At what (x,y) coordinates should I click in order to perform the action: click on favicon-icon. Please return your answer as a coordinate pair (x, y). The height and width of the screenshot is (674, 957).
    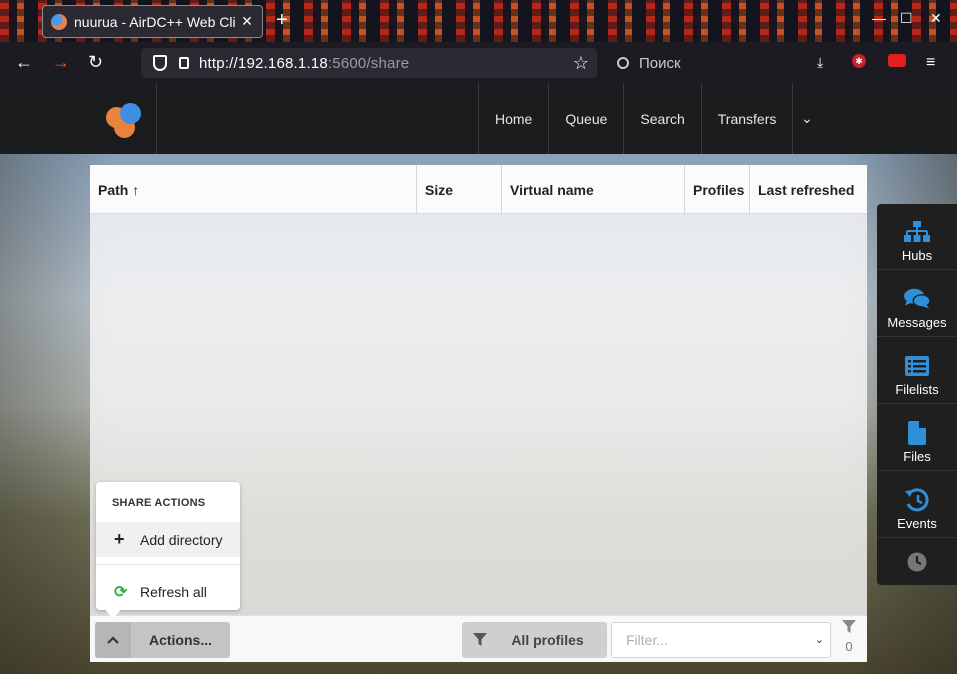
    Looking at the image, I should click on (59, 21).